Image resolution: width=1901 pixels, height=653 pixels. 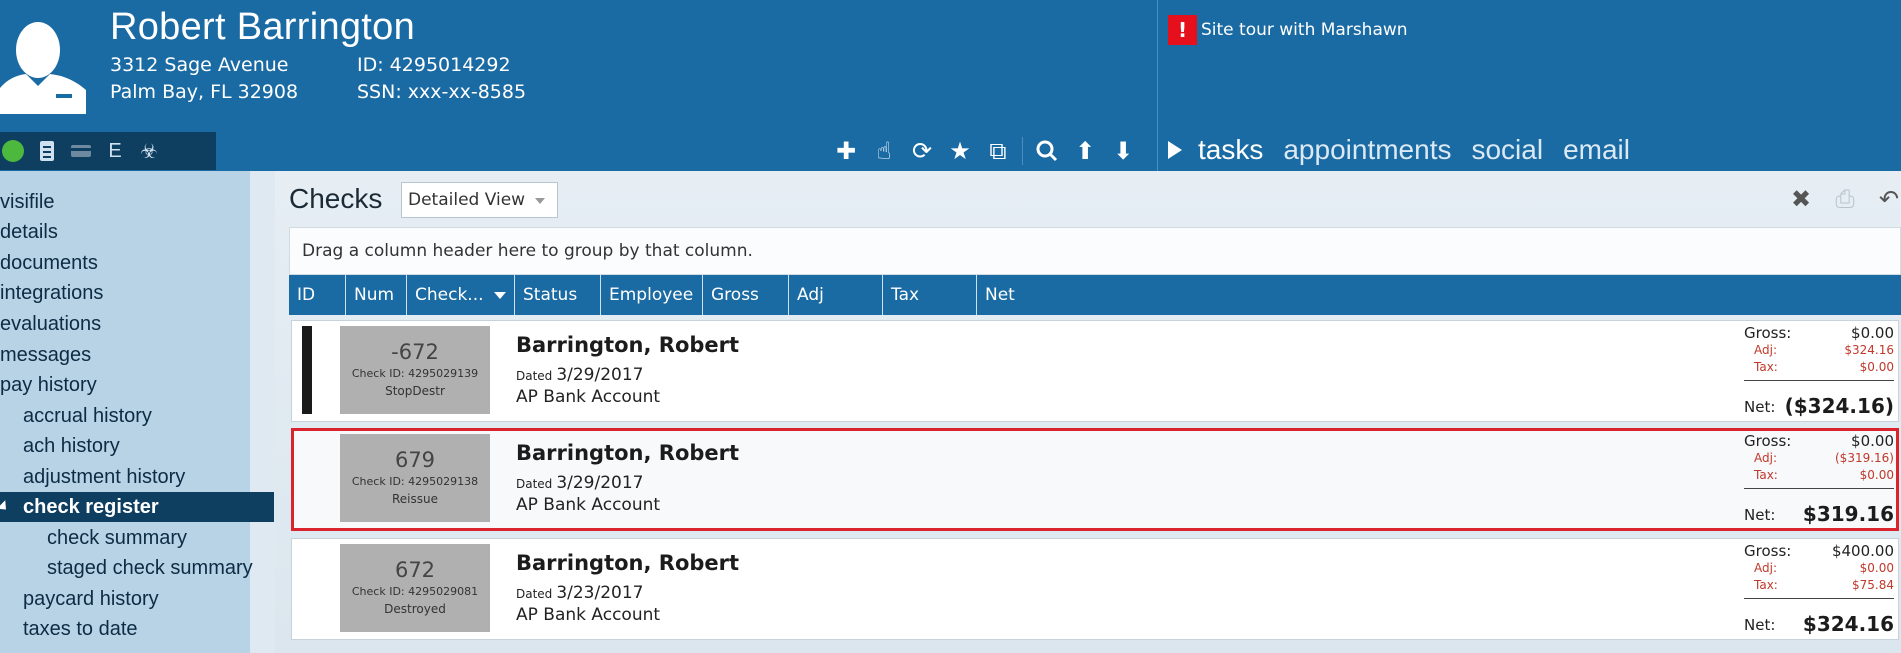 What do you see at coordinates (1182, 30) in the screenshot?
I see `alert-icon: !` at bounding box center [1182, 30].